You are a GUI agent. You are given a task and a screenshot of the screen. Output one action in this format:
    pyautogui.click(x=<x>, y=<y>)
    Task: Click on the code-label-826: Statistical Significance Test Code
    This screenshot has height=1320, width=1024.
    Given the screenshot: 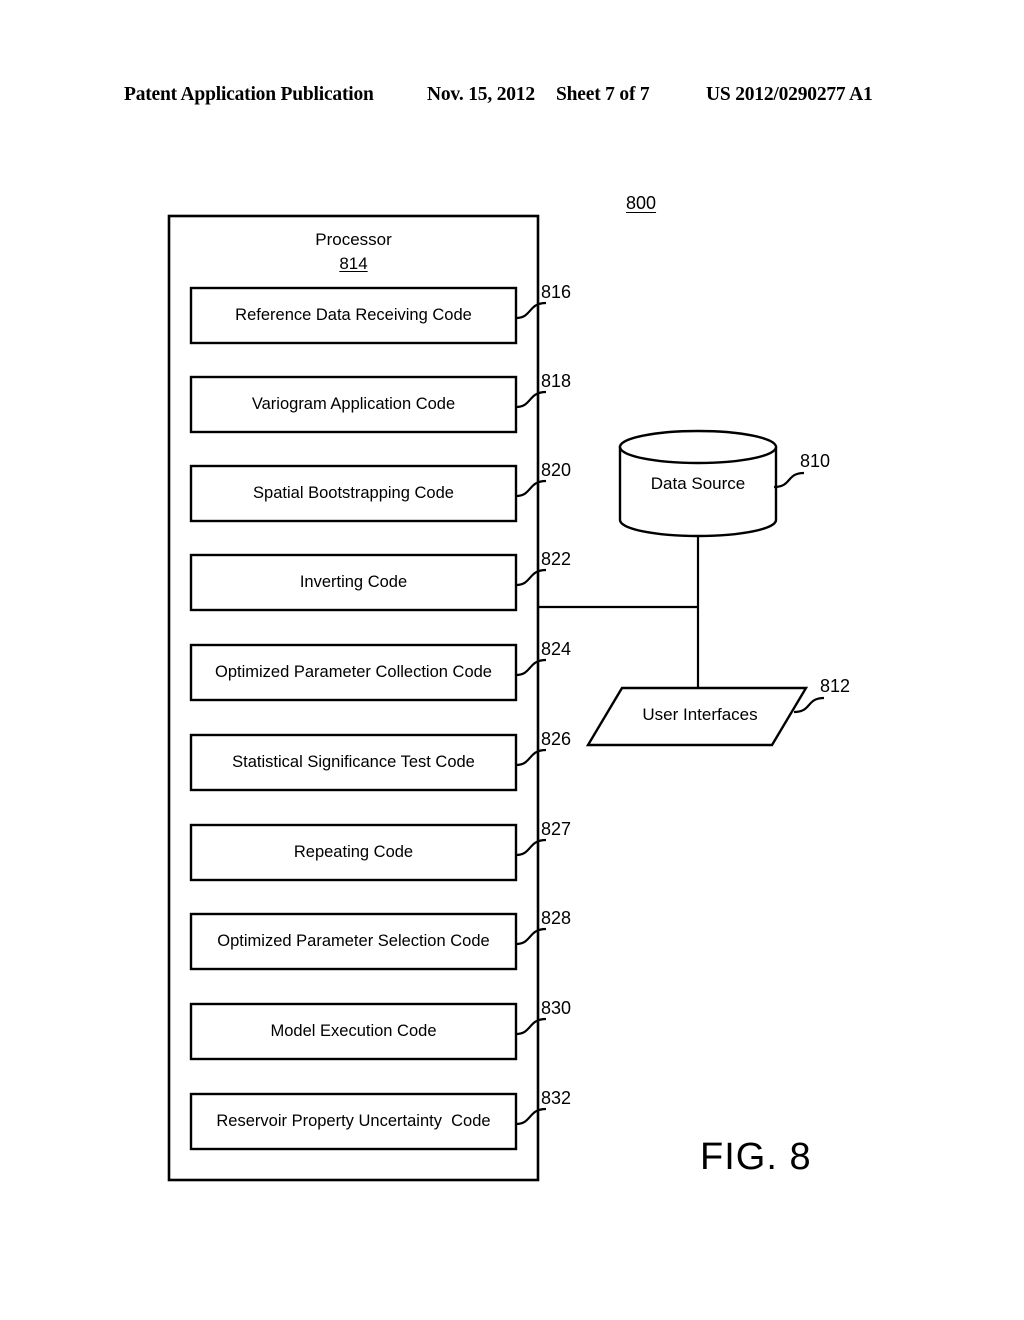 What is the action you would take?
    pyautogui.click(x=353, y=762)
    